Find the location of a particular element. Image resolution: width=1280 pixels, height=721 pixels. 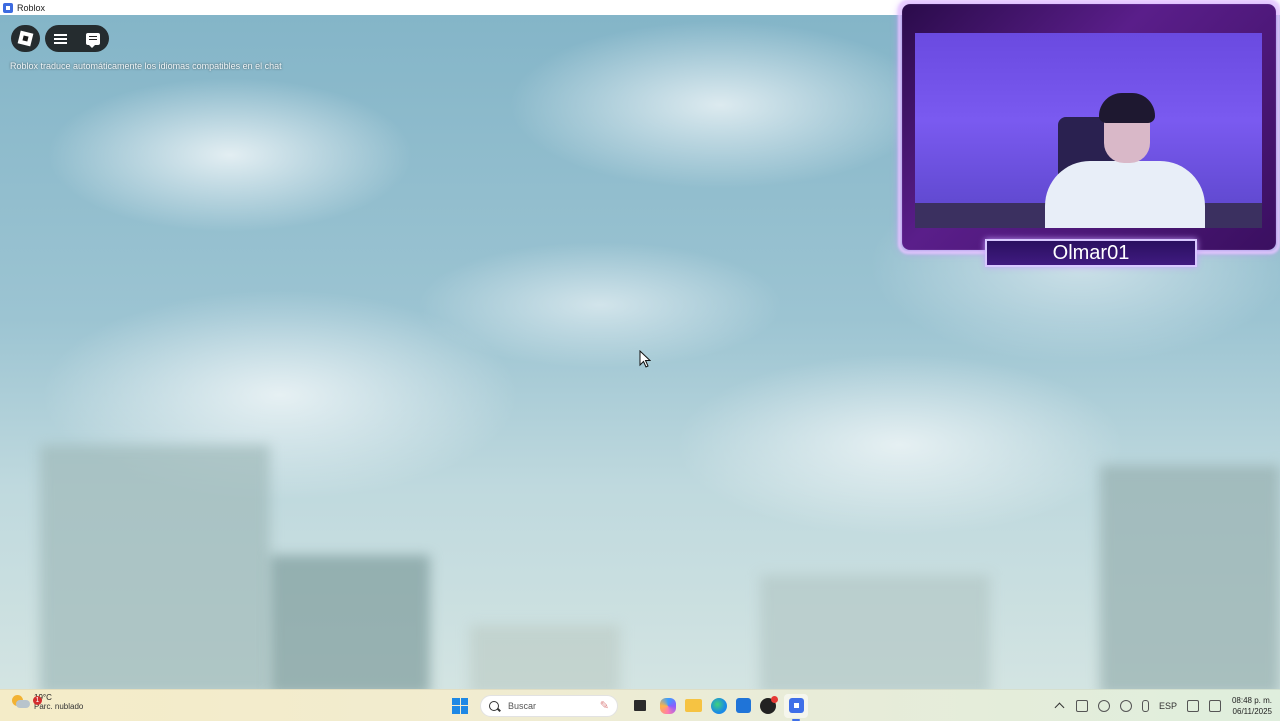

weather-widget: 1 19°C Parc. nublado is located at coordinates (47, 702).